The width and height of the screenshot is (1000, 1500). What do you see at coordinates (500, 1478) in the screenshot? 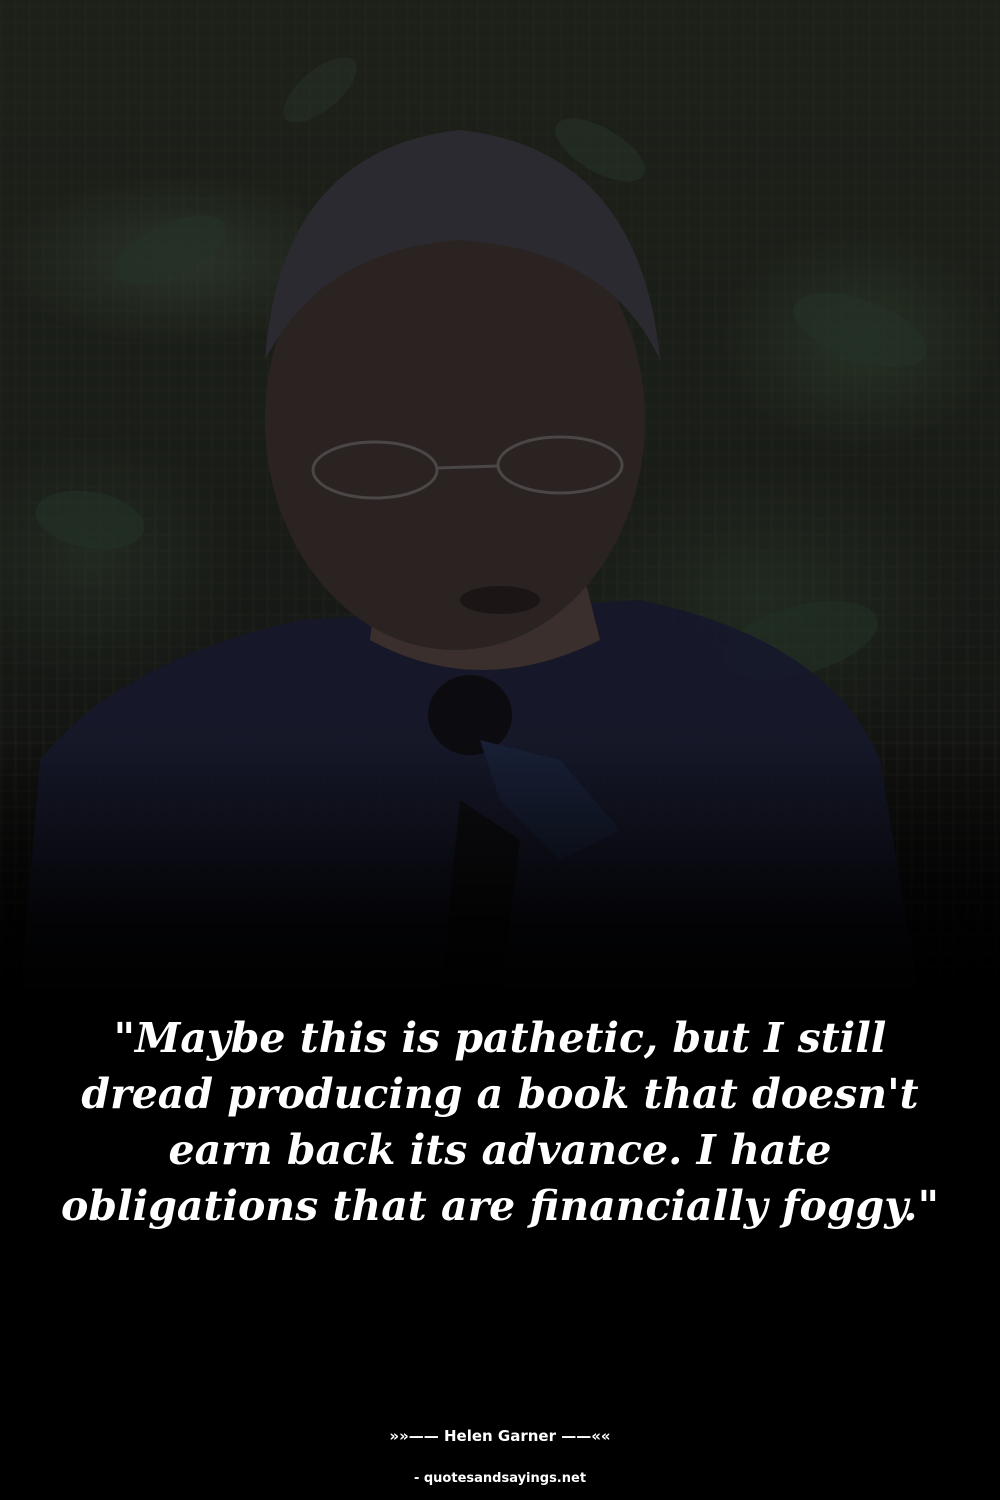
I see `source-line: - quotesandsayings.net` at bounding box center [500, 1478].